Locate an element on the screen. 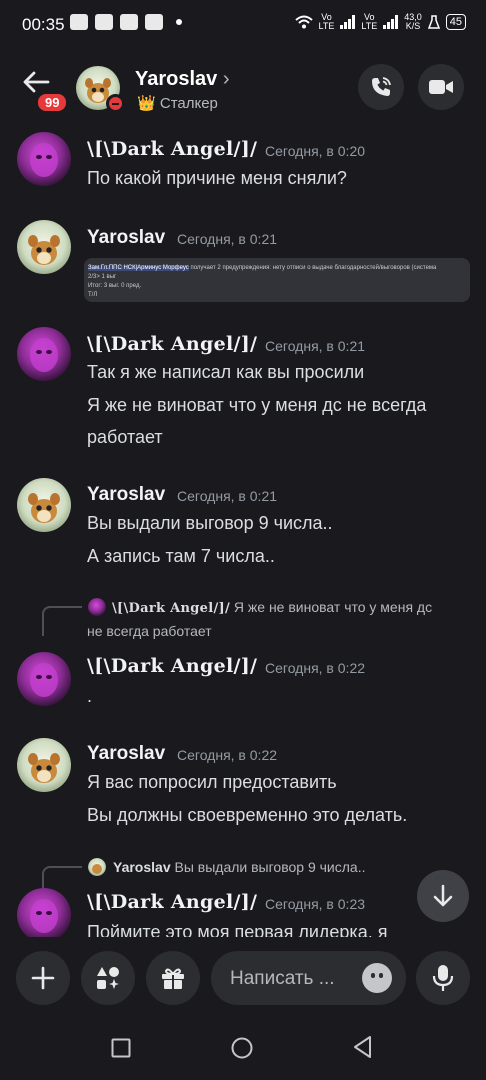 Image resolution: width=486 pixels, height=1080 pixels. apps-button is located at coordinates (108, 978).